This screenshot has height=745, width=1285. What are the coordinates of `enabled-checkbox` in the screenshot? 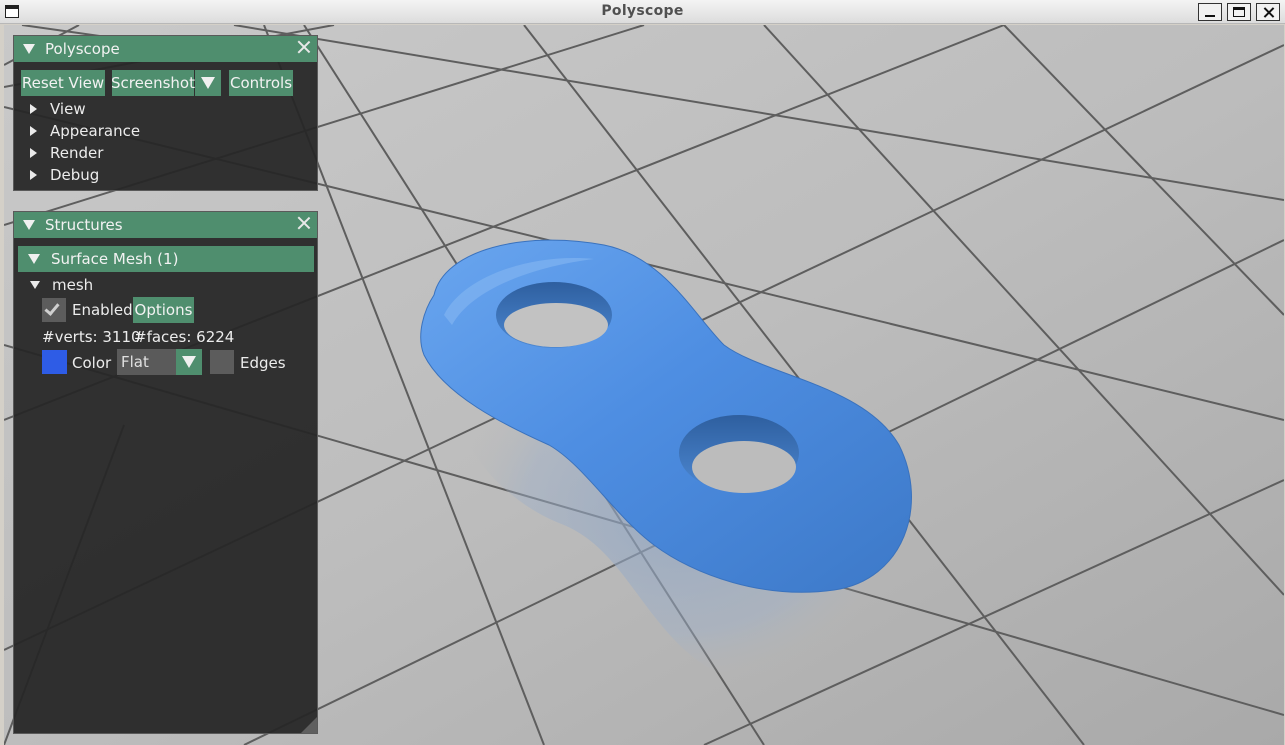 It's located at (54, 310).